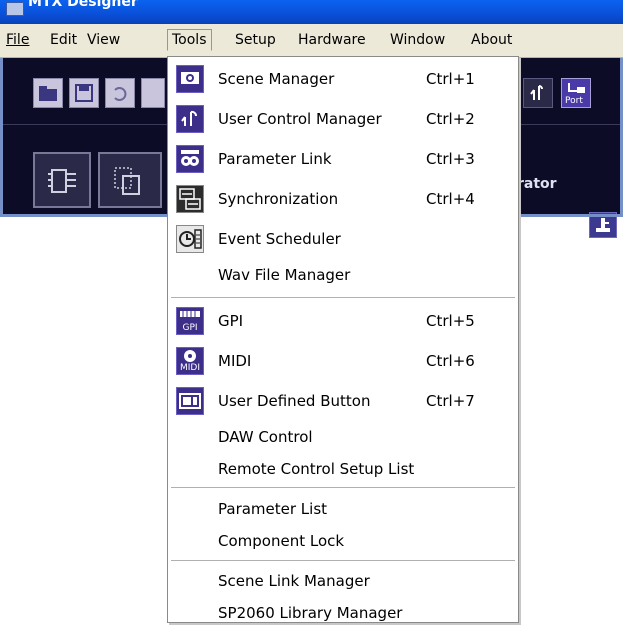 This screenshot has width=623, height=631. I want to click on menu-item-daw-control: DAW Control, so click(343, 437).